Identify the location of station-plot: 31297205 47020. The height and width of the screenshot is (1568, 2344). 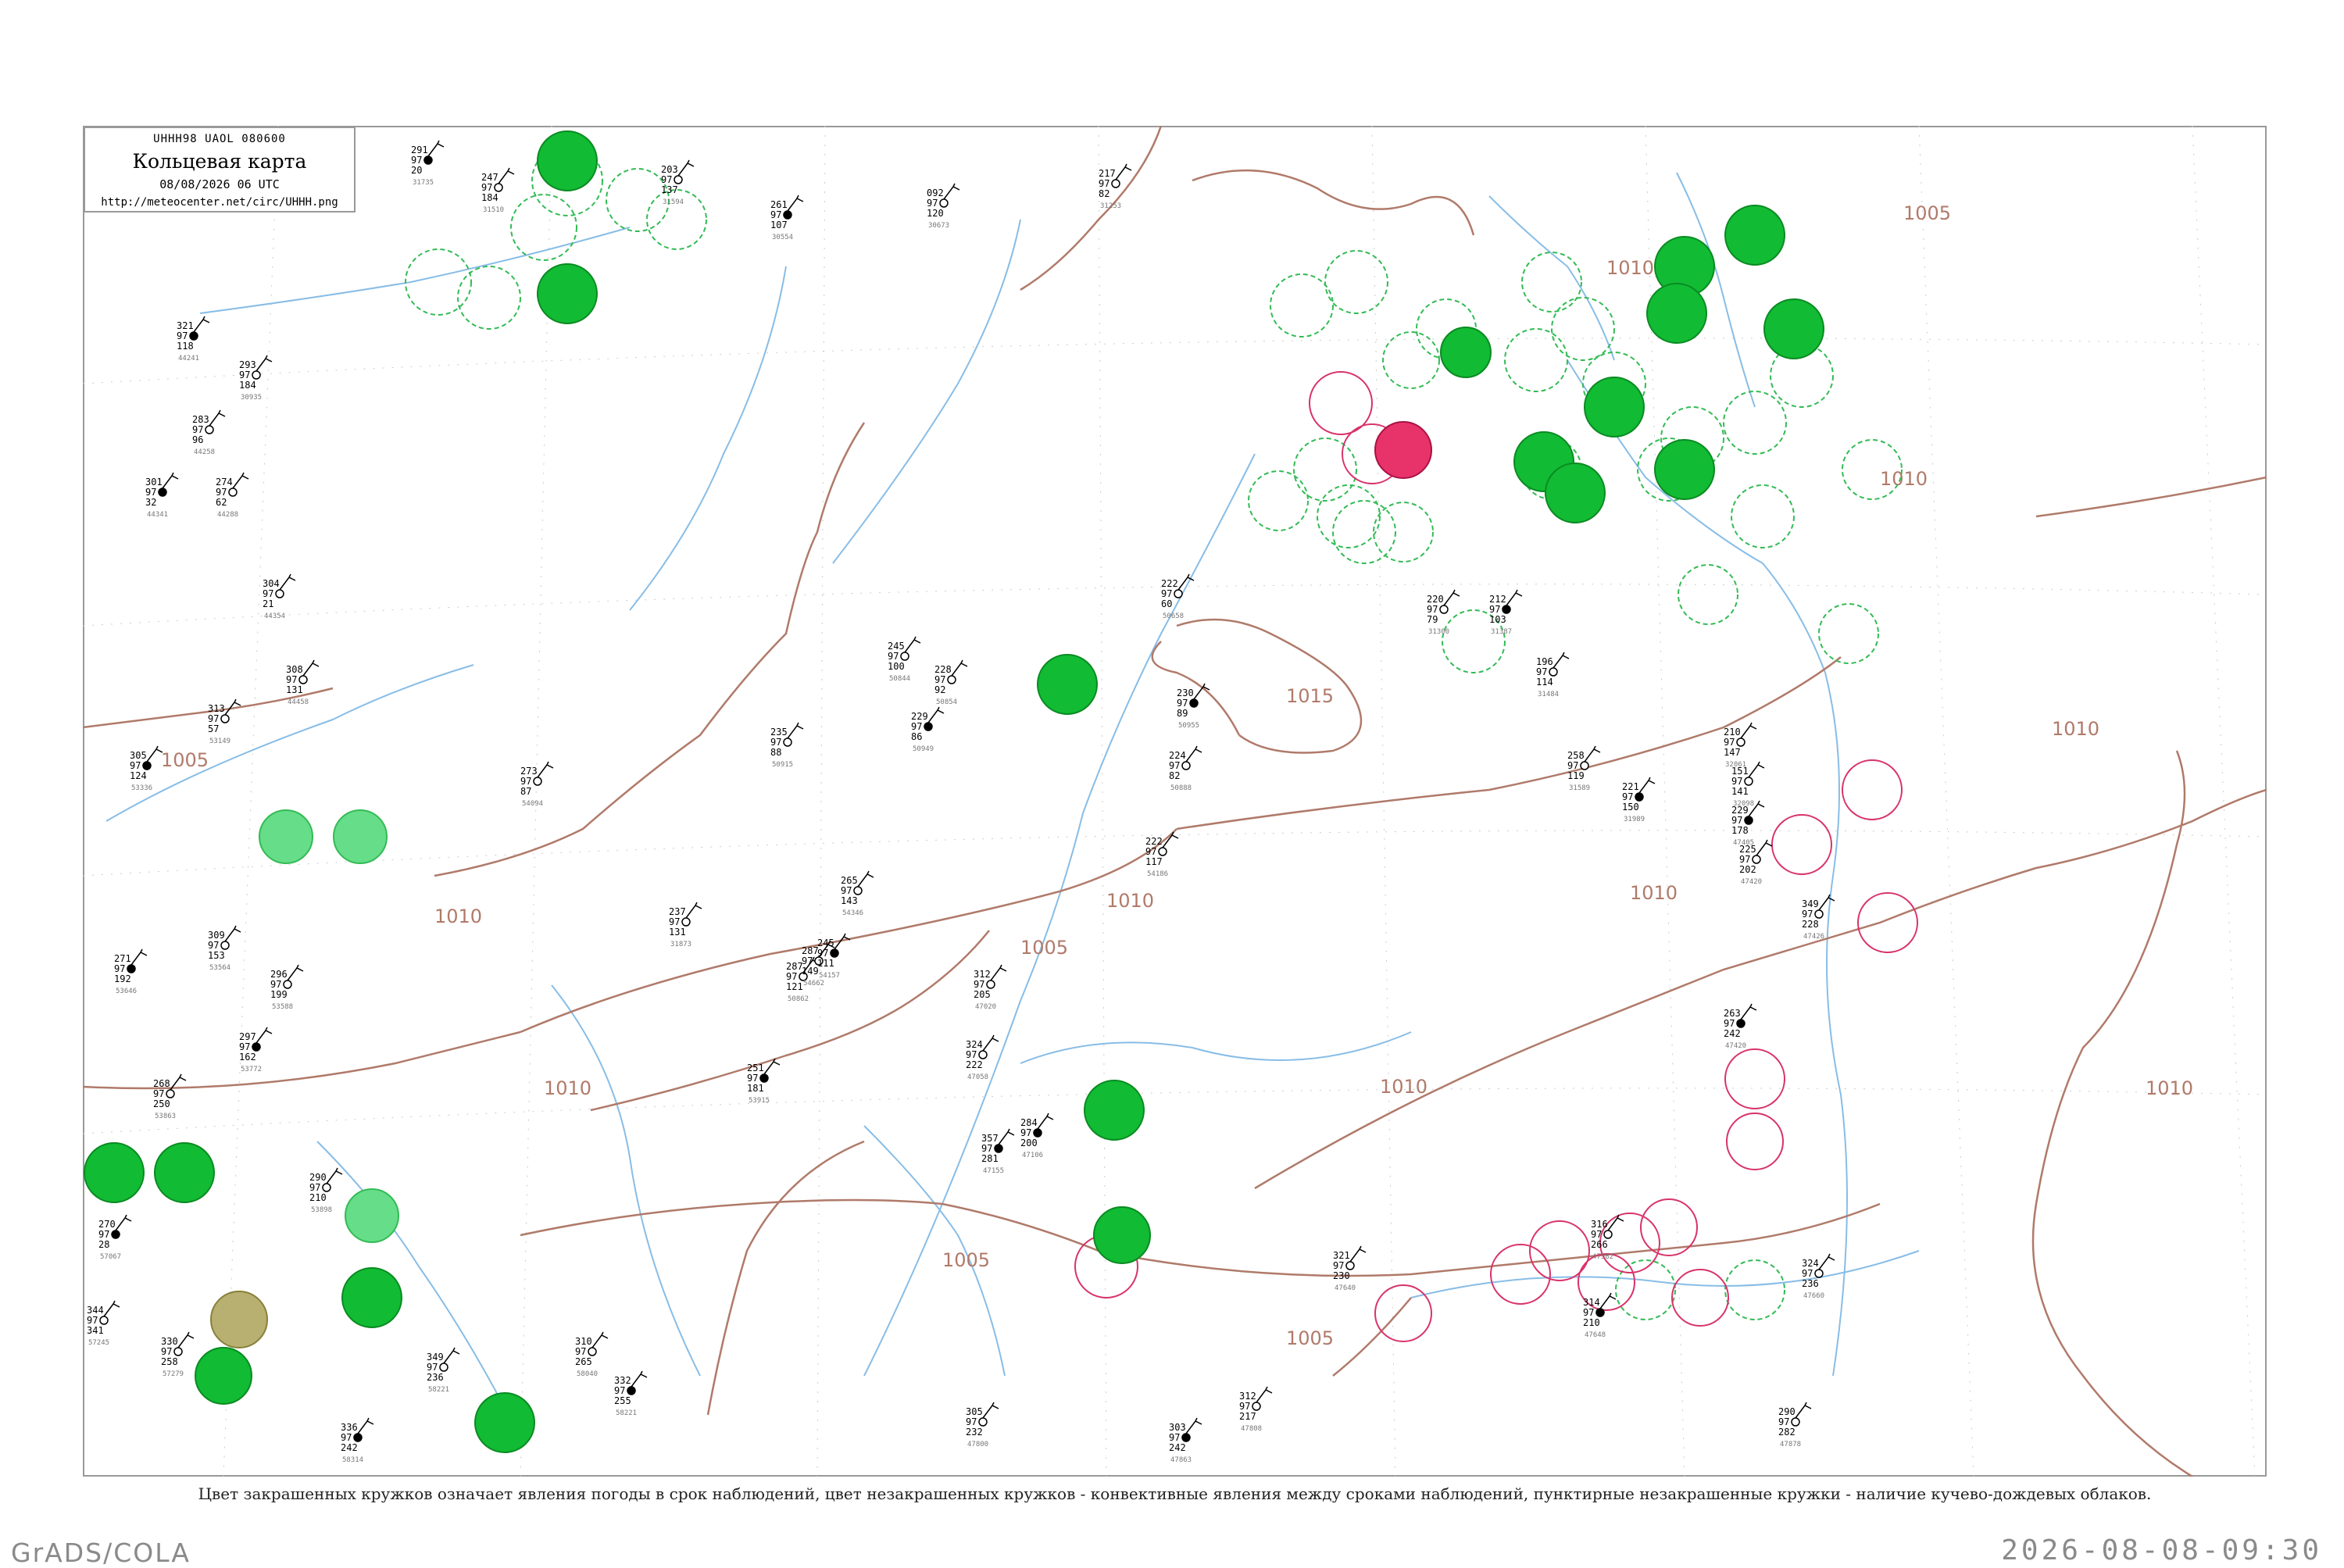
(990, 987).